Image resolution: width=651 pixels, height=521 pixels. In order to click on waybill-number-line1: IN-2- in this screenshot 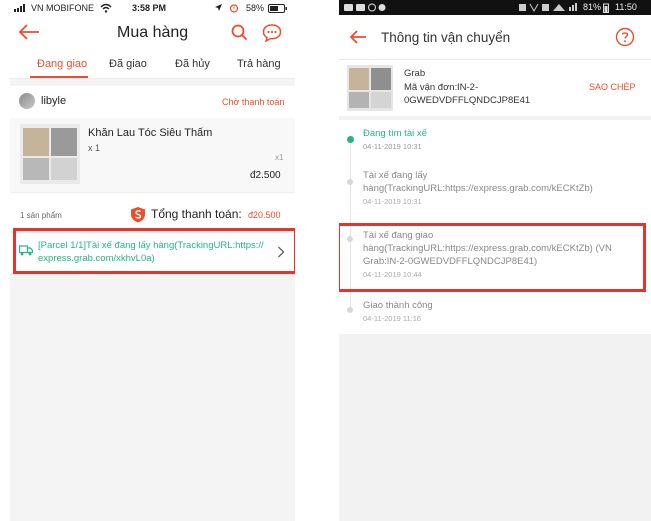, I will do `click(468, 87)`.